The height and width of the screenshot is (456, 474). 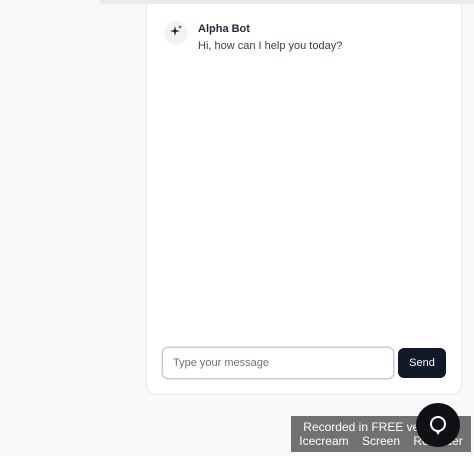 I want to click on message-sender: Alpha Bot, so click(x=224, y=29).